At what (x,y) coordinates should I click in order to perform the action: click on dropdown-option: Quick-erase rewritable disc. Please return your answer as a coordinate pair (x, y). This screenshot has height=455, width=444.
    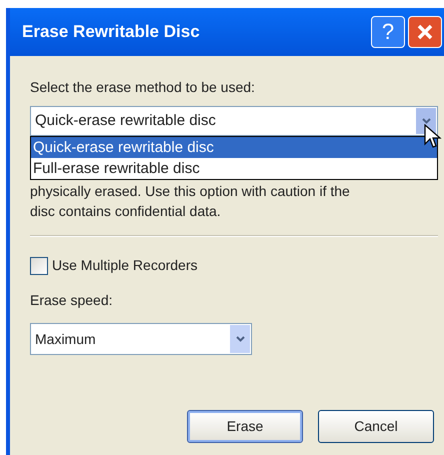
    Looking at the image, I should click on (234, 147).